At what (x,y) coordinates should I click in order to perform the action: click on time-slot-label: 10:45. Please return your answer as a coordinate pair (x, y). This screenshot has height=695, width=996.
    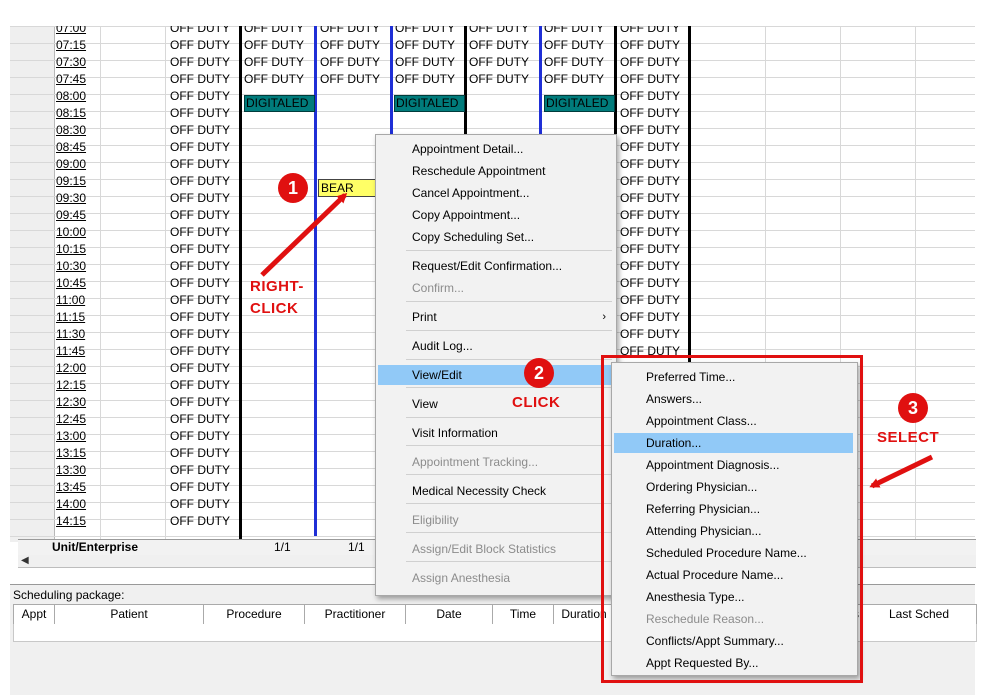
    Looking at the image, I should click on (78, 283).